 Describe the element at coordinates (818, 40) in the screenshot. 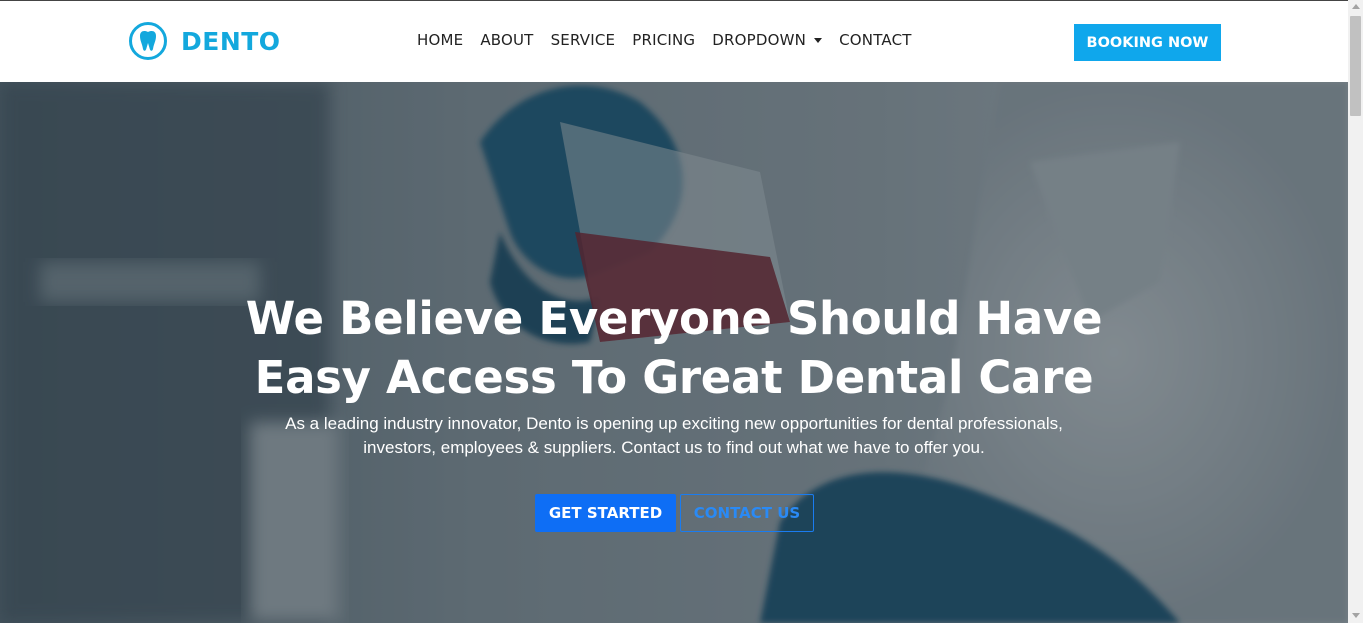

I see `caret-down-icon` at that location.